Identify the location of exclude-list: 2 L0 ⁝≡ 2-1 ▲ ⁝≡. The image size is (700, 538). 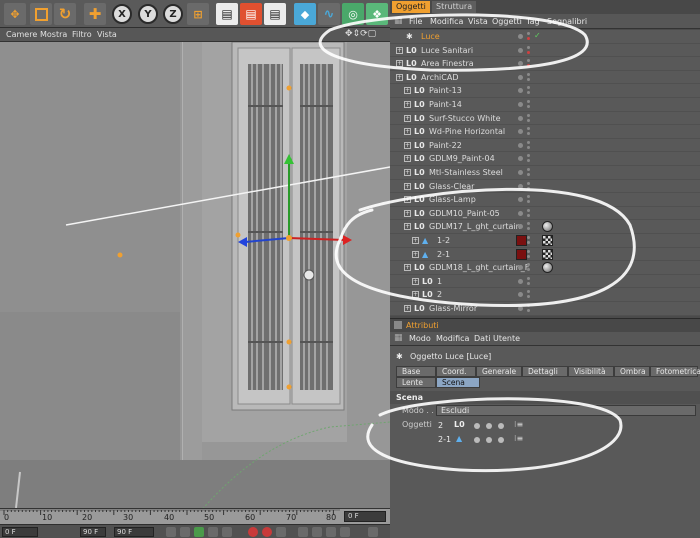
(491, 434).